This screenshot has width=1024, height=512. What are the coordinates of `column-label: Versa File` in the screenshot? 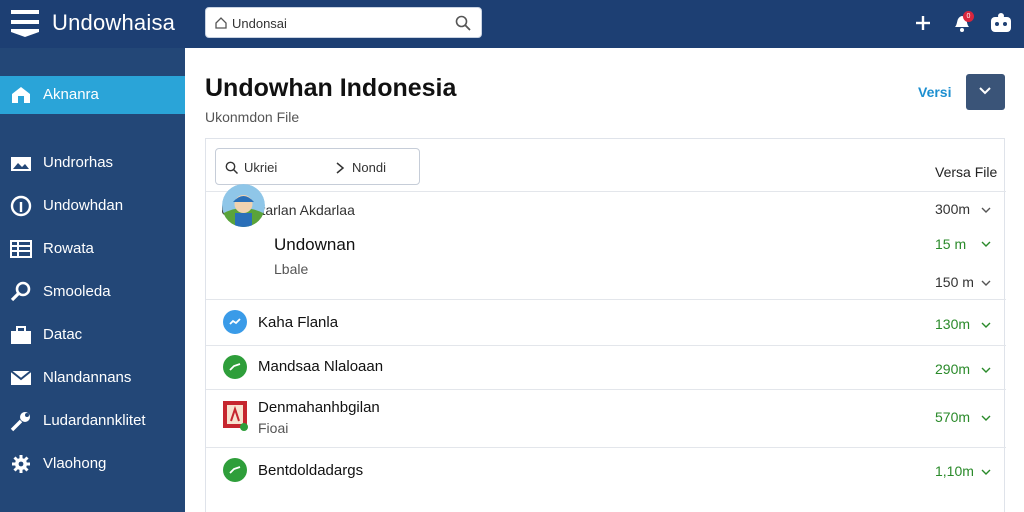 It's located at (966, 172).